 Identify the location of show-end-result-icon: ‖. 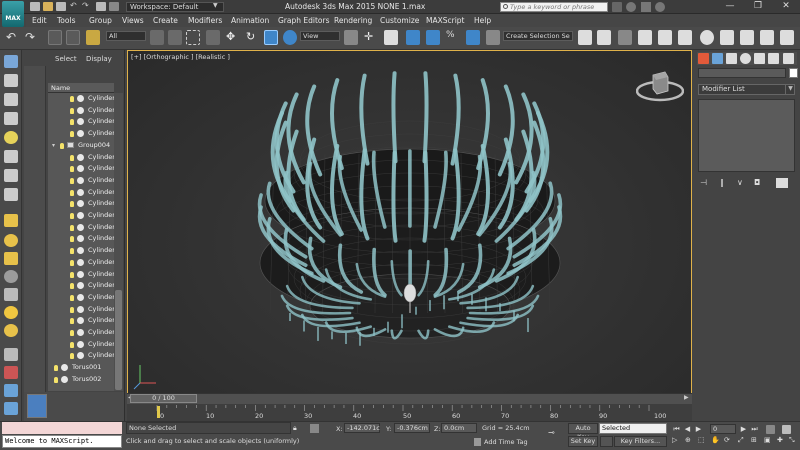
(726, 183).